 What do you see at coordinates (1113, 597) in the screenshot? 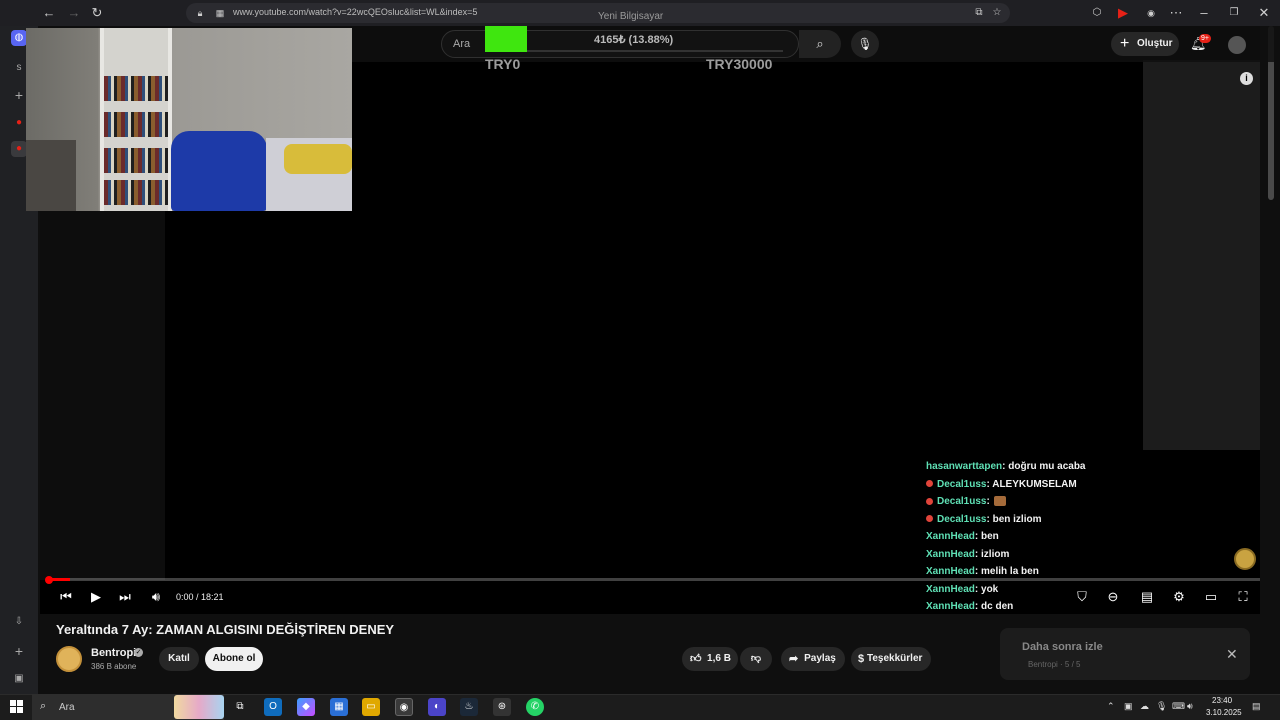
I see `autoplay-toggle-icon: ⊖` at bounding box center [1113, 597].